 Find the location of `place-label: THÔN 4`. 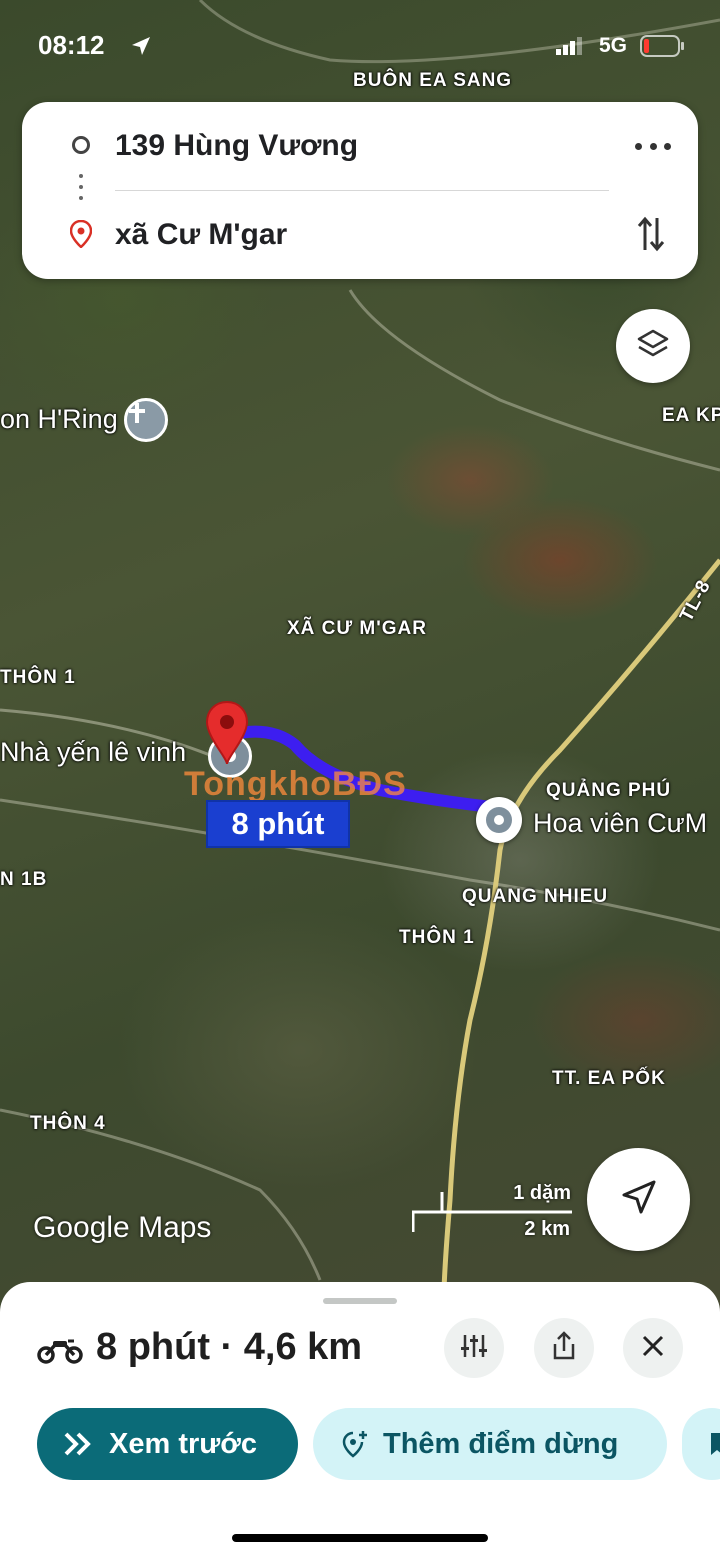

place-label: THÔN 4 is located at coordinates (68, 1123).